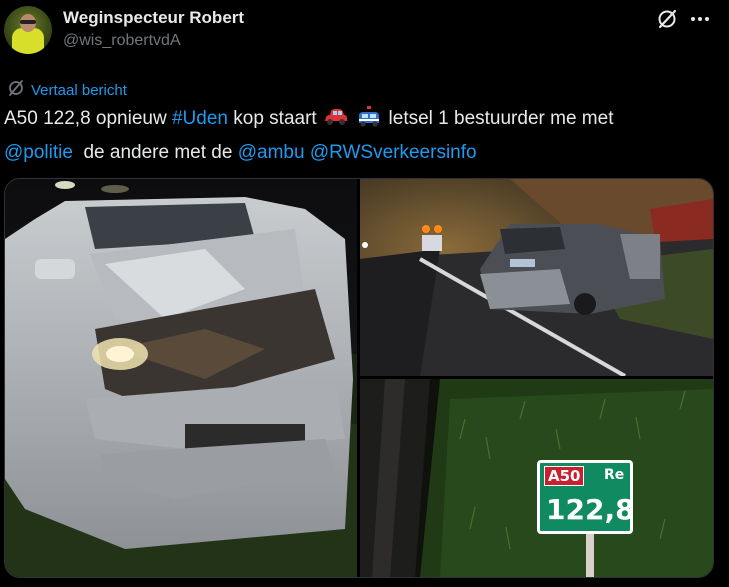  I want to click on mention-politie: @politie, so click(38, 152).